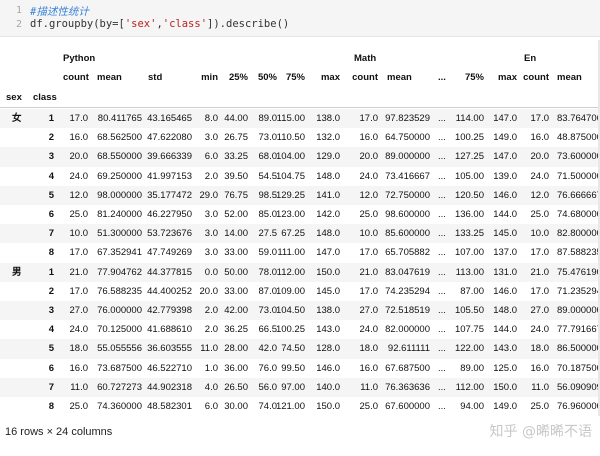 The image size is (600, 456). Describe the element at coordinates (578, 387) in the screenshot. I see `table-cell: 56.090909` at that location.